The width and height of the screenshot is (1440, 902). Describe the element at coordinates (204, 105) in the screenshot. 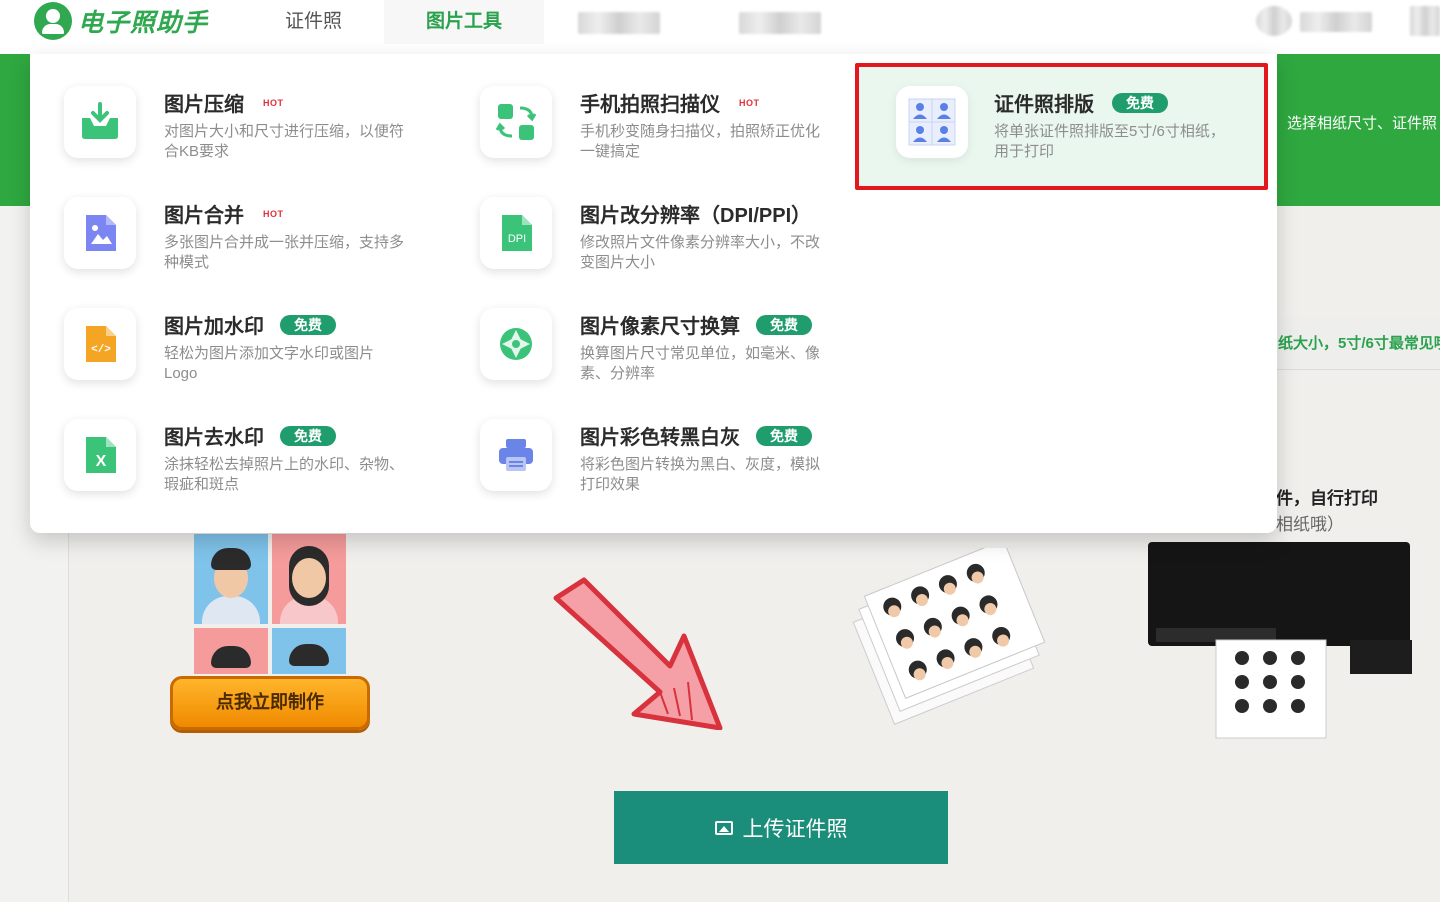

I see `tool-title: 图片压缩` at that location.